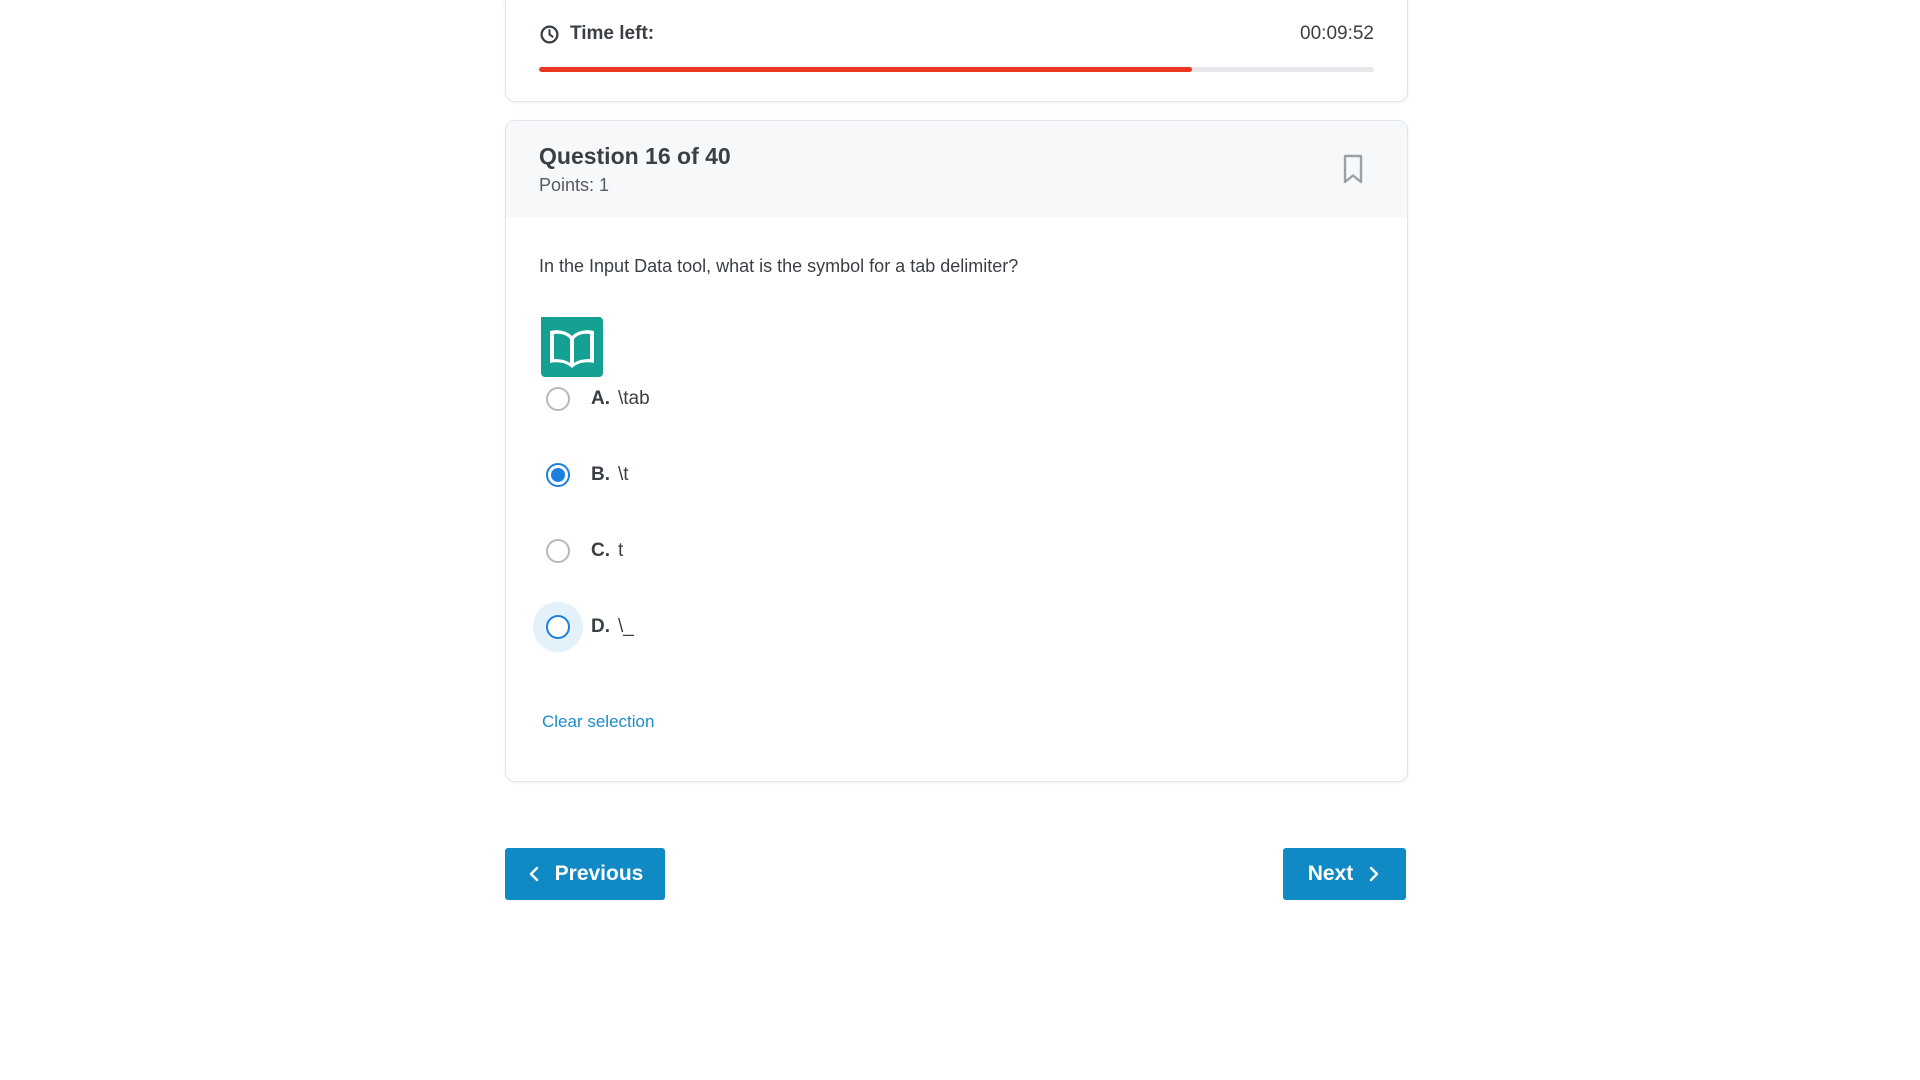  What do you see at coordinates (533, 874) in the screenshot?
I see `chevron-left-icon` at bounding box center [533, 874].